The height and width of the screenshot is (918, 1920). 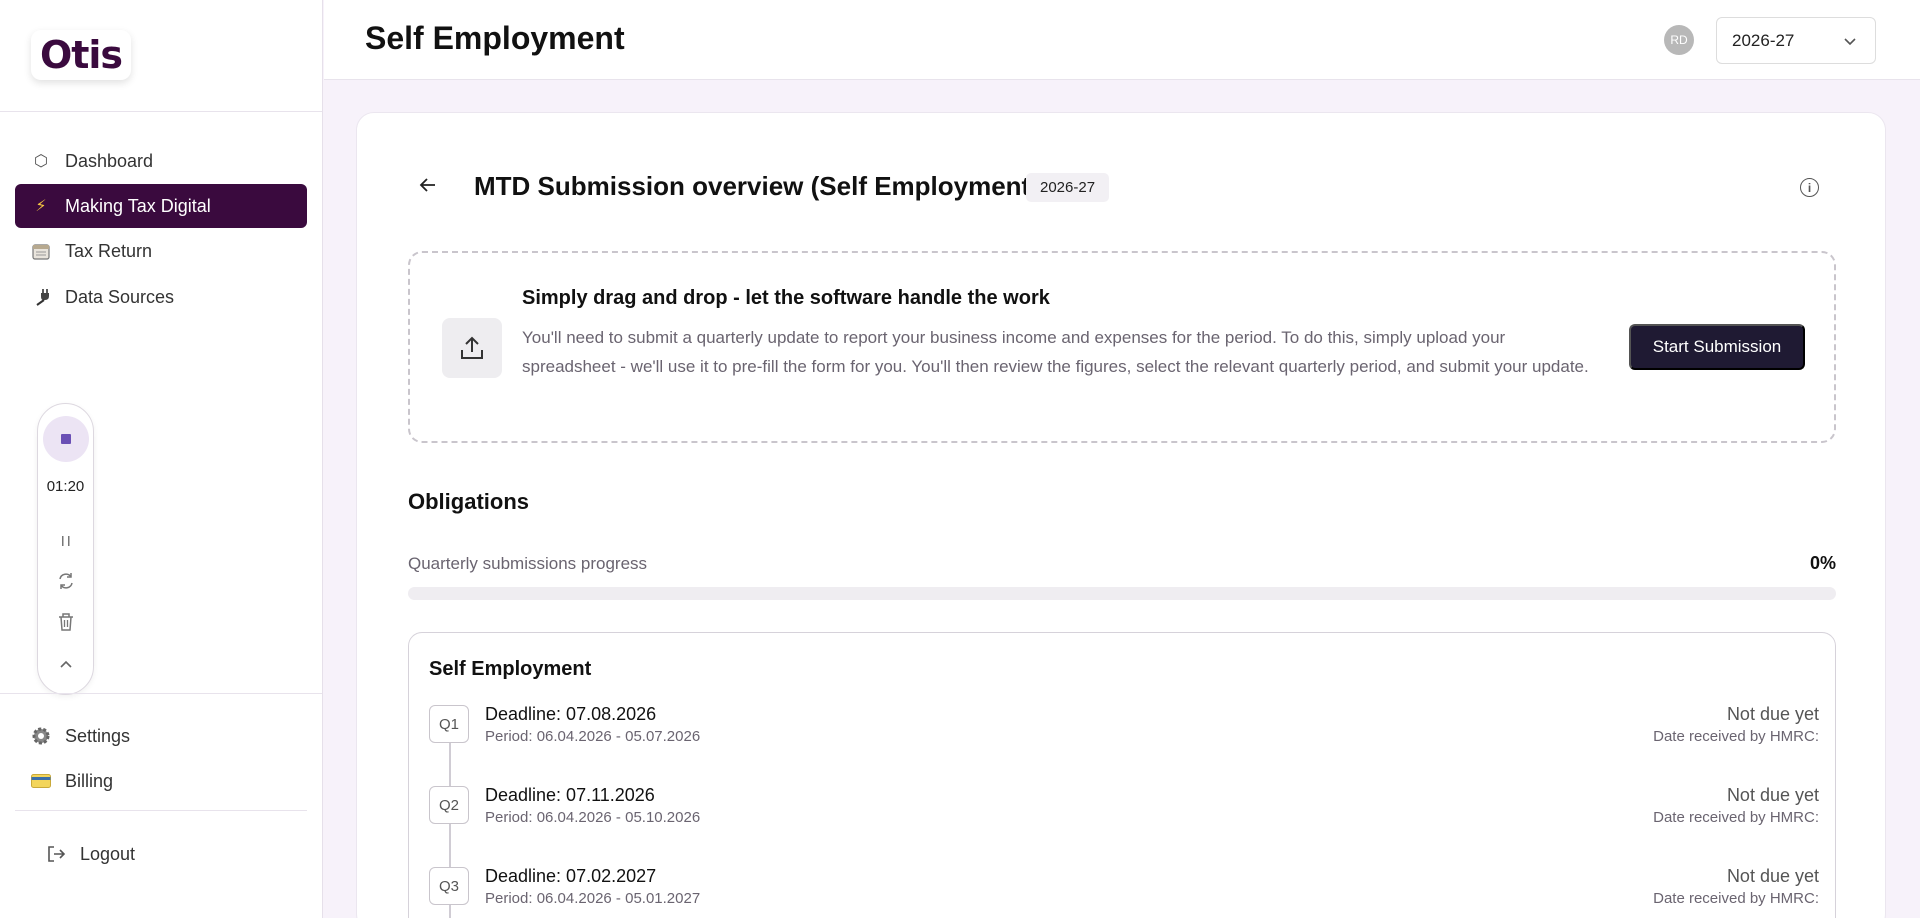 I want to click on stop-icon, so click(x=66, y=439).